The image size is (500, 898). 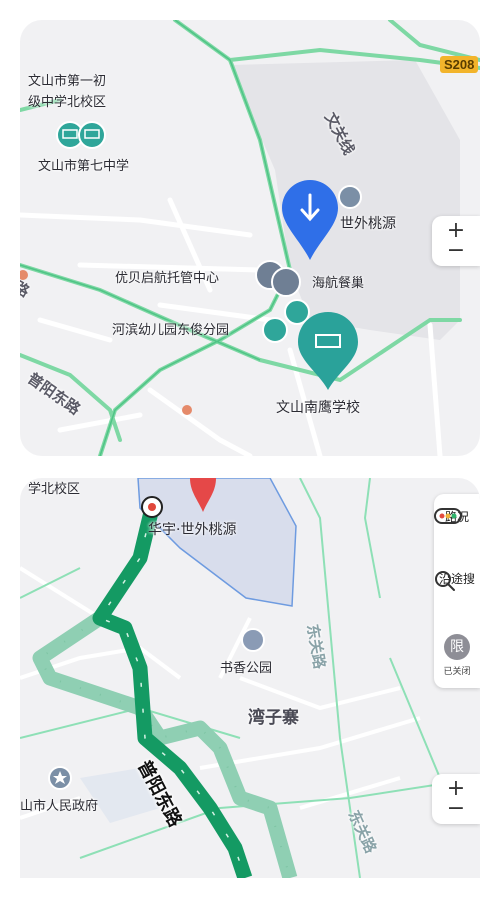 I want to click on top-zoom-control: + −, so click(x=456, y=241).